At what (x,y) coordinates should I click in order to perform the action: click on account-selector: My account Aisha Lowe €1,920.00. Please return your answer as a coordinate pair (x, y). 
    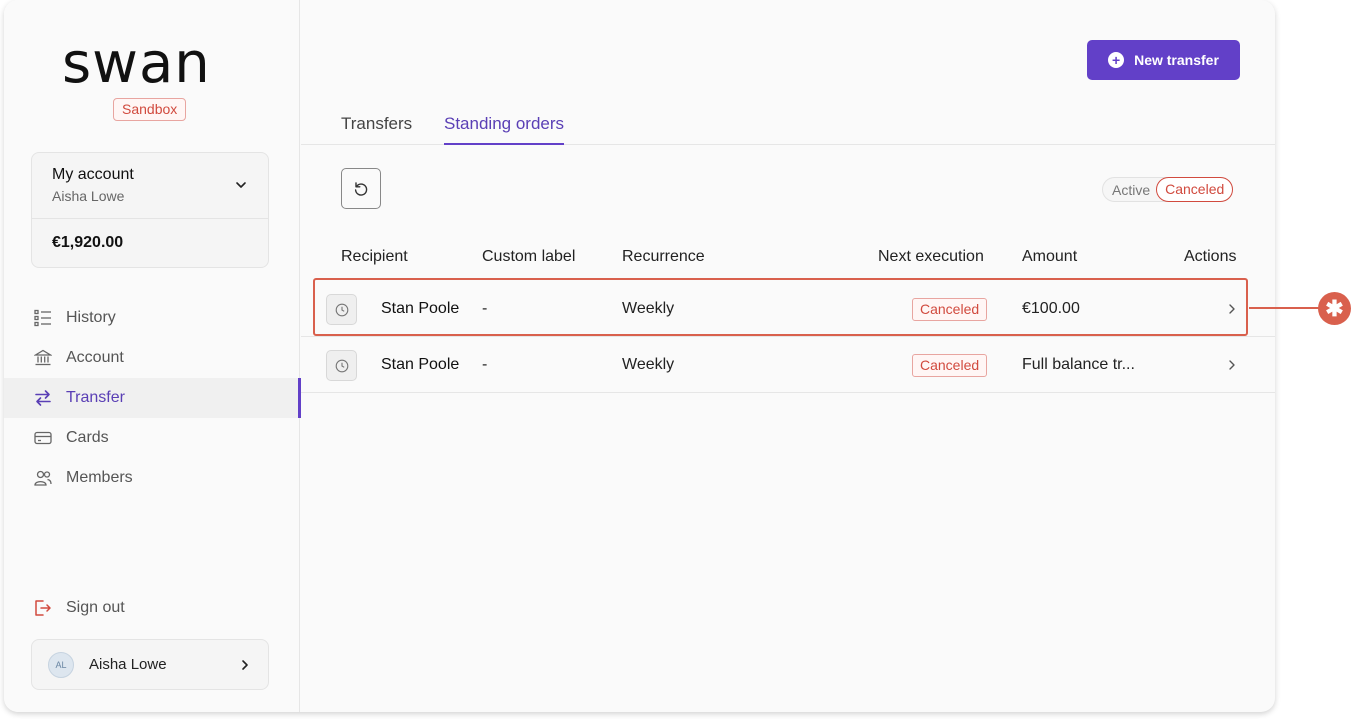
    Looking at the image, I should click on (150, 210).